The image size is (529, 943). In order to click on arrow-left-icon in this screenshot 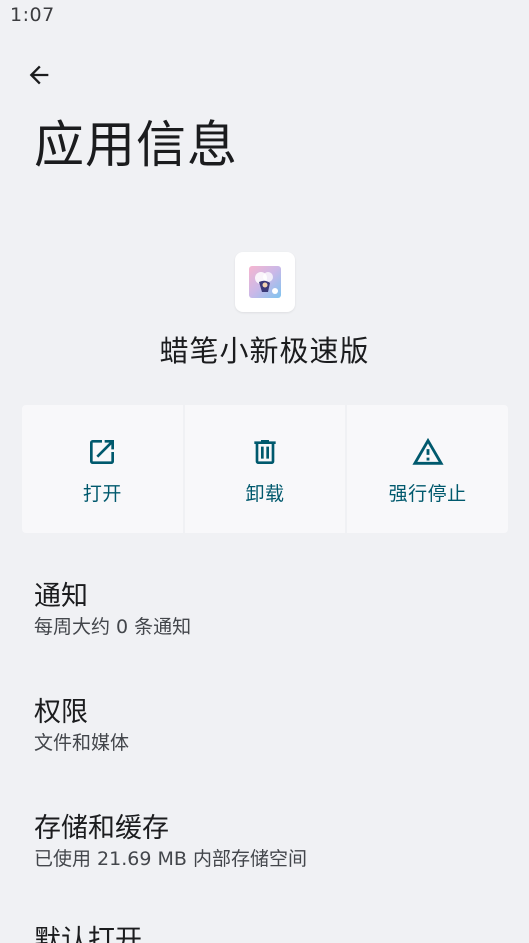, I will do `click(39, 75)`.